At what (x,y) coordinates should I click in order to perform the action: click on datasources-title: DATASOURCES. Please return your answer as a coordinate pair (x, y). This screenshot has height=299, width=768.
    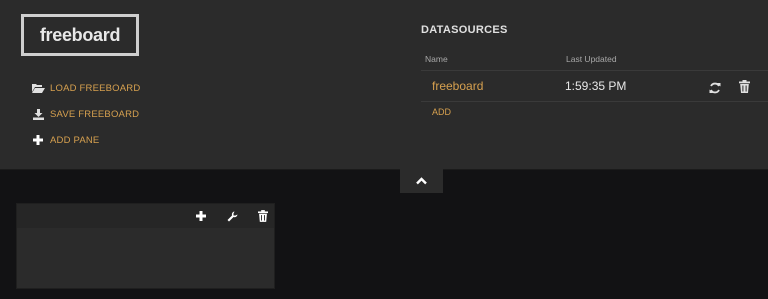
    Looking at the image, I should click on (464, 30).